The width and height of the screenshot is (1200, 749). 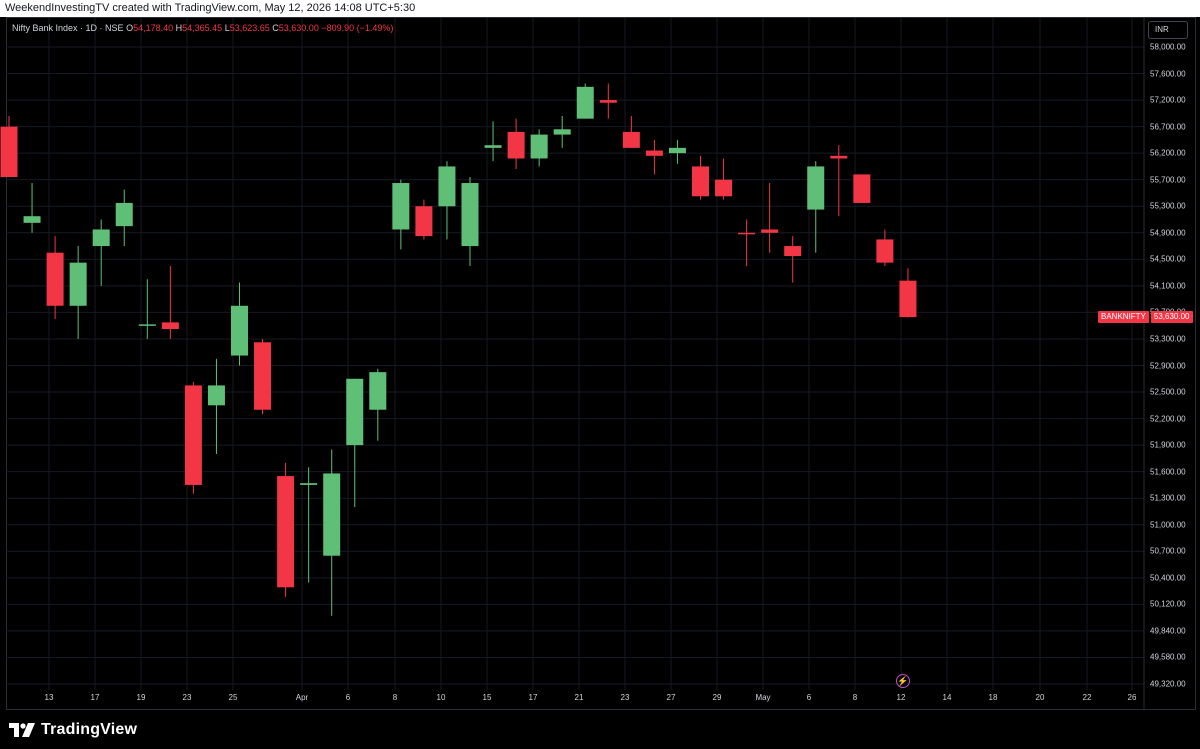 I want to click on price-tick-label: 58,000.00, so click(x=1168, y=47).